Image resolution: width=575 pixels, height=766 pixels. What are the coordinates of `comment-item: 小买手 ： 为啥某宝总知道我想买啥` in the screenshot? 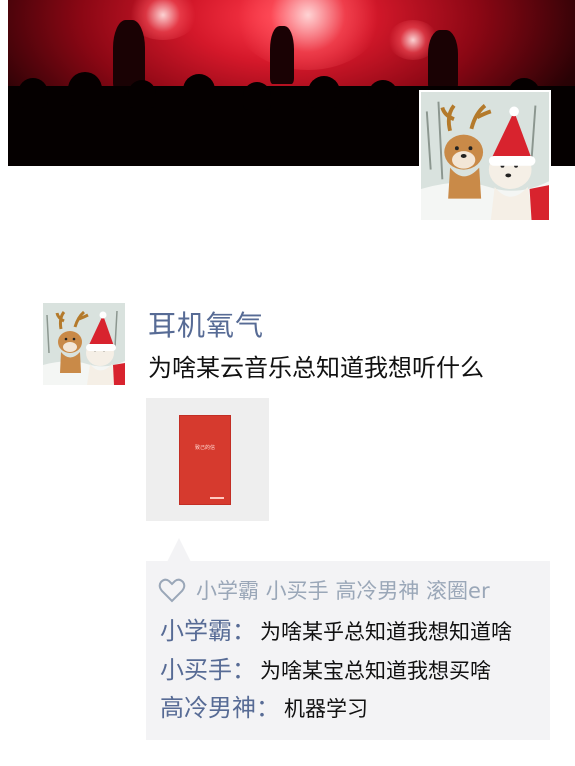 It's located at (325, 667).